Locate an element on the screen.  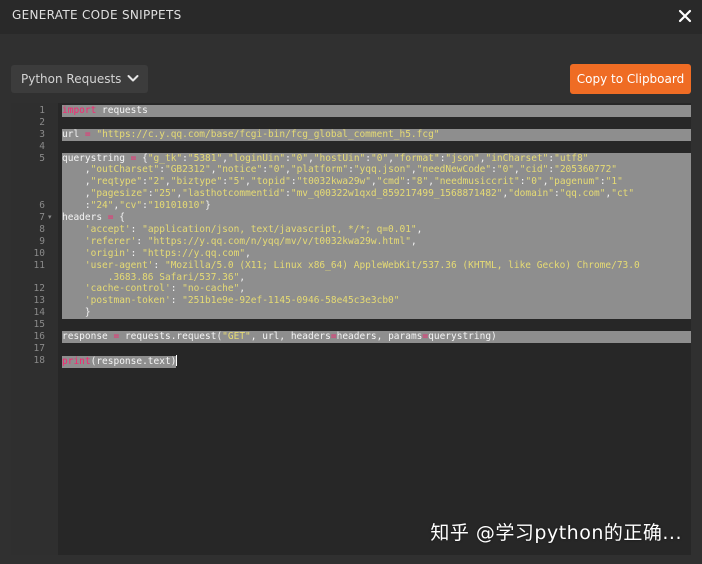
code-token: 'postman-token' is located at coordinates (127, 301).